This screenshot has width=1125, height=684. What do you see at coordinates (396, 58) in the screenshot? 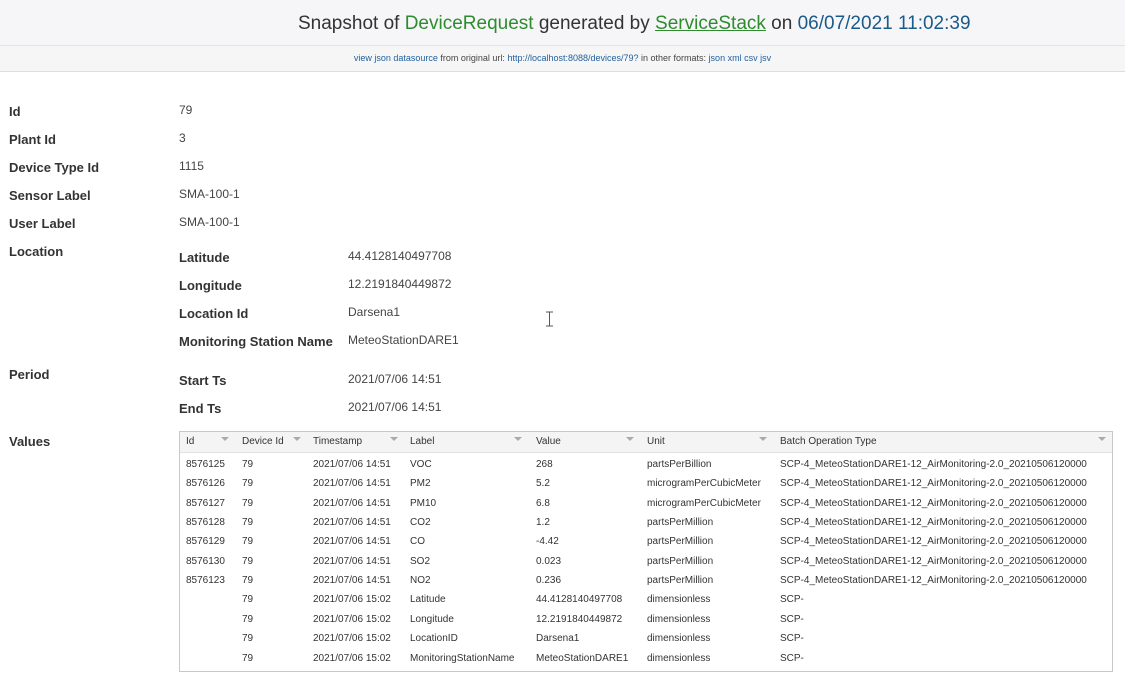
I see `view-json-datasource-link: view json datasource` at bounding box center [396, 58].